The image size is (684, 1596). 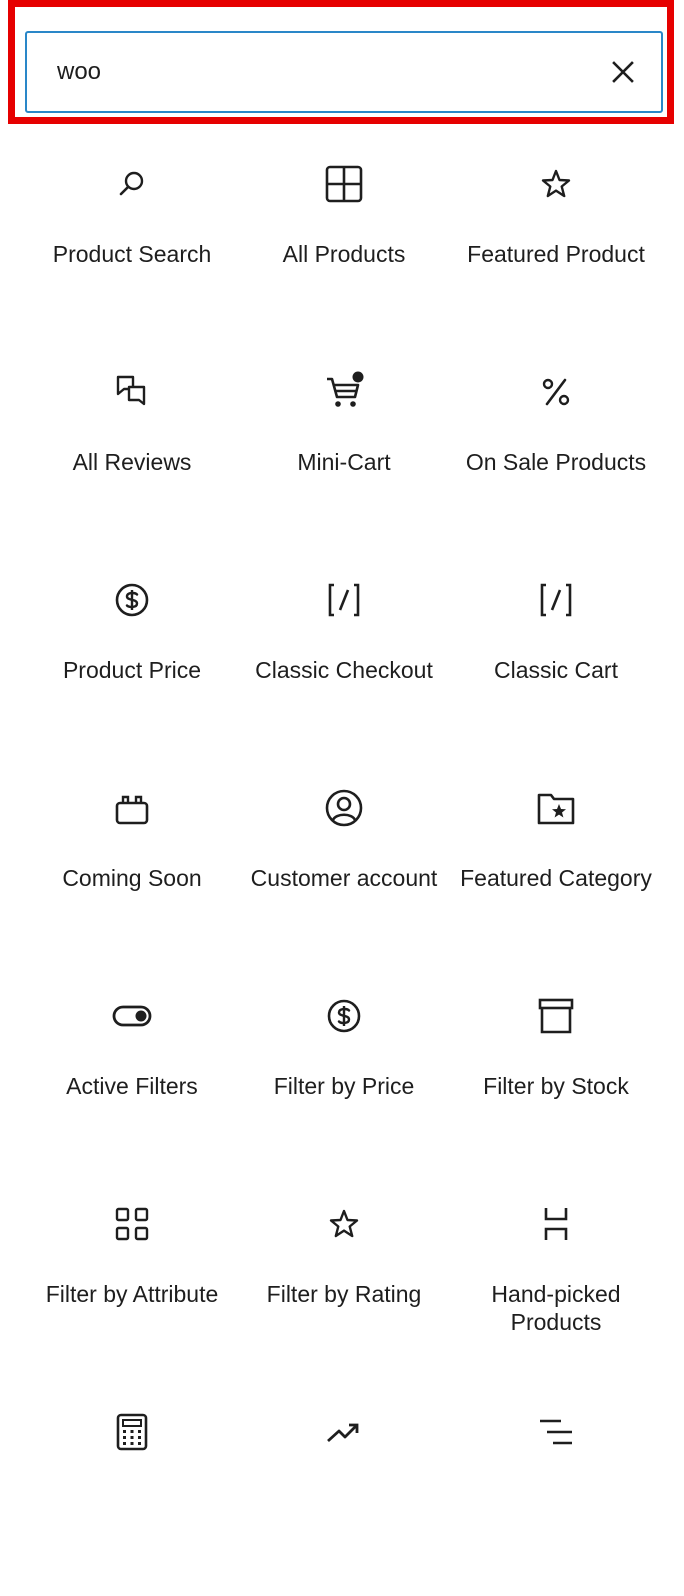 I want to click on block-label: Product Search, so click(x=132, y=254).